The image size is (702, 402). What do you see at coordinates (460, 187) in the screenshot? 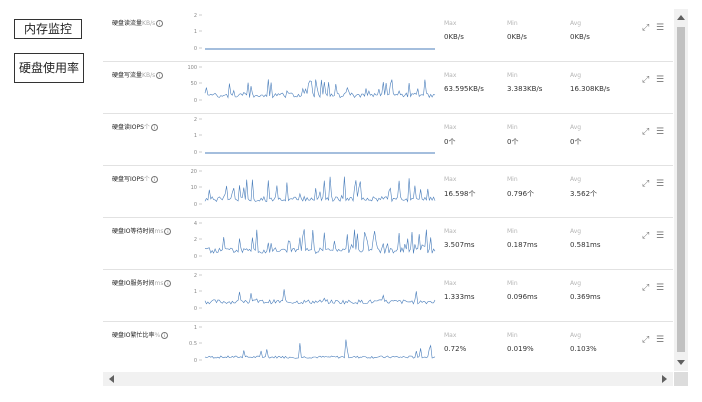
I see `stat-max: Max 16.598个` at bounding box center [460, 187].